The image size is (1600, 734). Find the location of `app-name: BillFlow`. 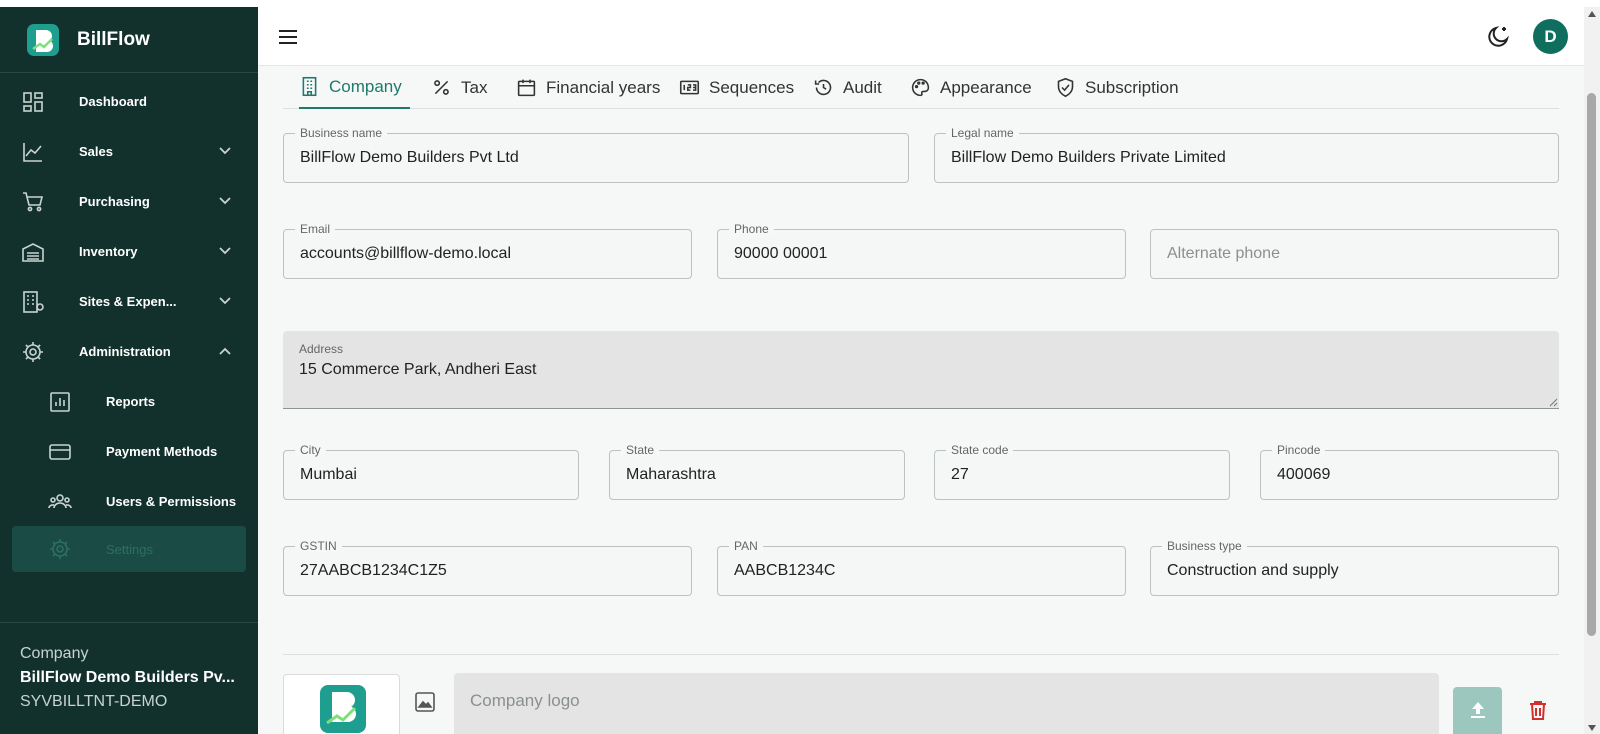

app-name: BillFlow is located at coordinates (113, 39).